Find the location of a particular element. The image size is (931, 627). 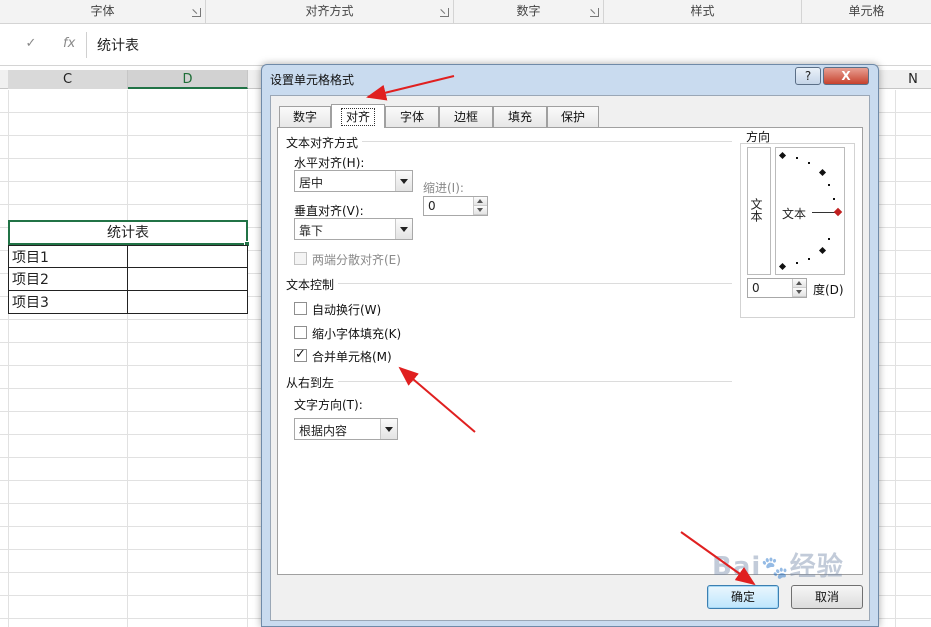

text-direction-select: 根据内容 is located at coordinates (346, 429).